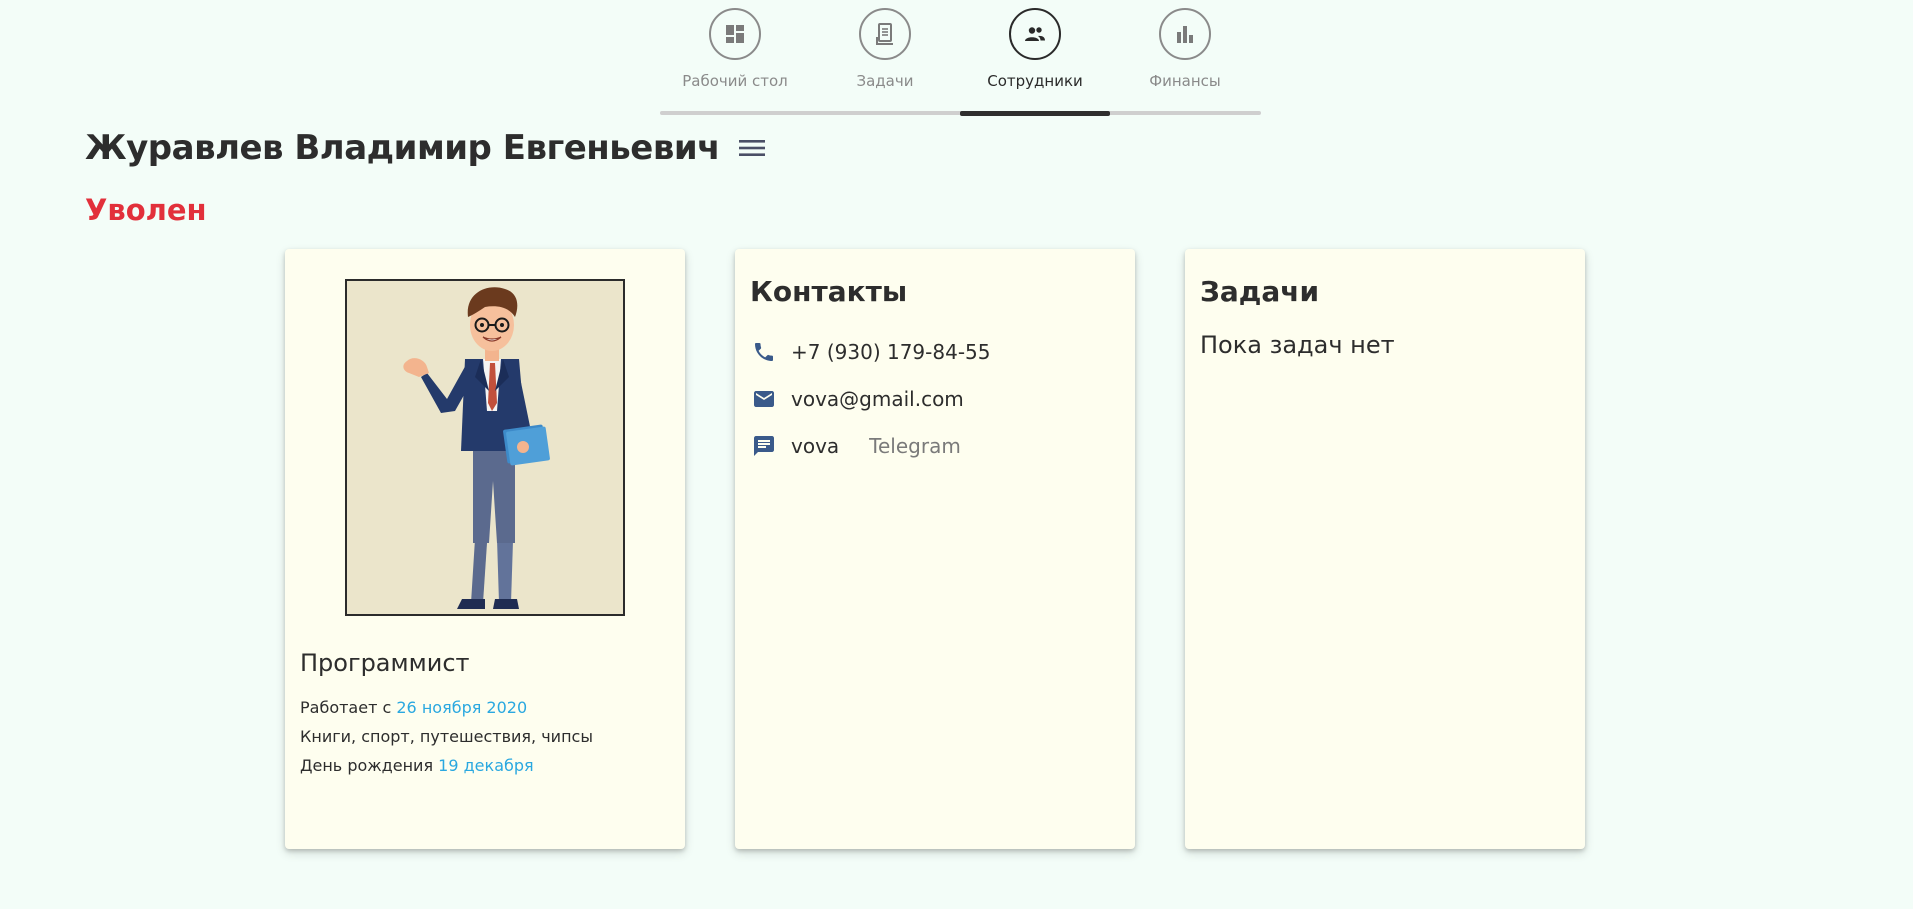 The width and height of the screenshot is (1913, 909). I want to click on bar-chart-icon, so click(1185, 34).